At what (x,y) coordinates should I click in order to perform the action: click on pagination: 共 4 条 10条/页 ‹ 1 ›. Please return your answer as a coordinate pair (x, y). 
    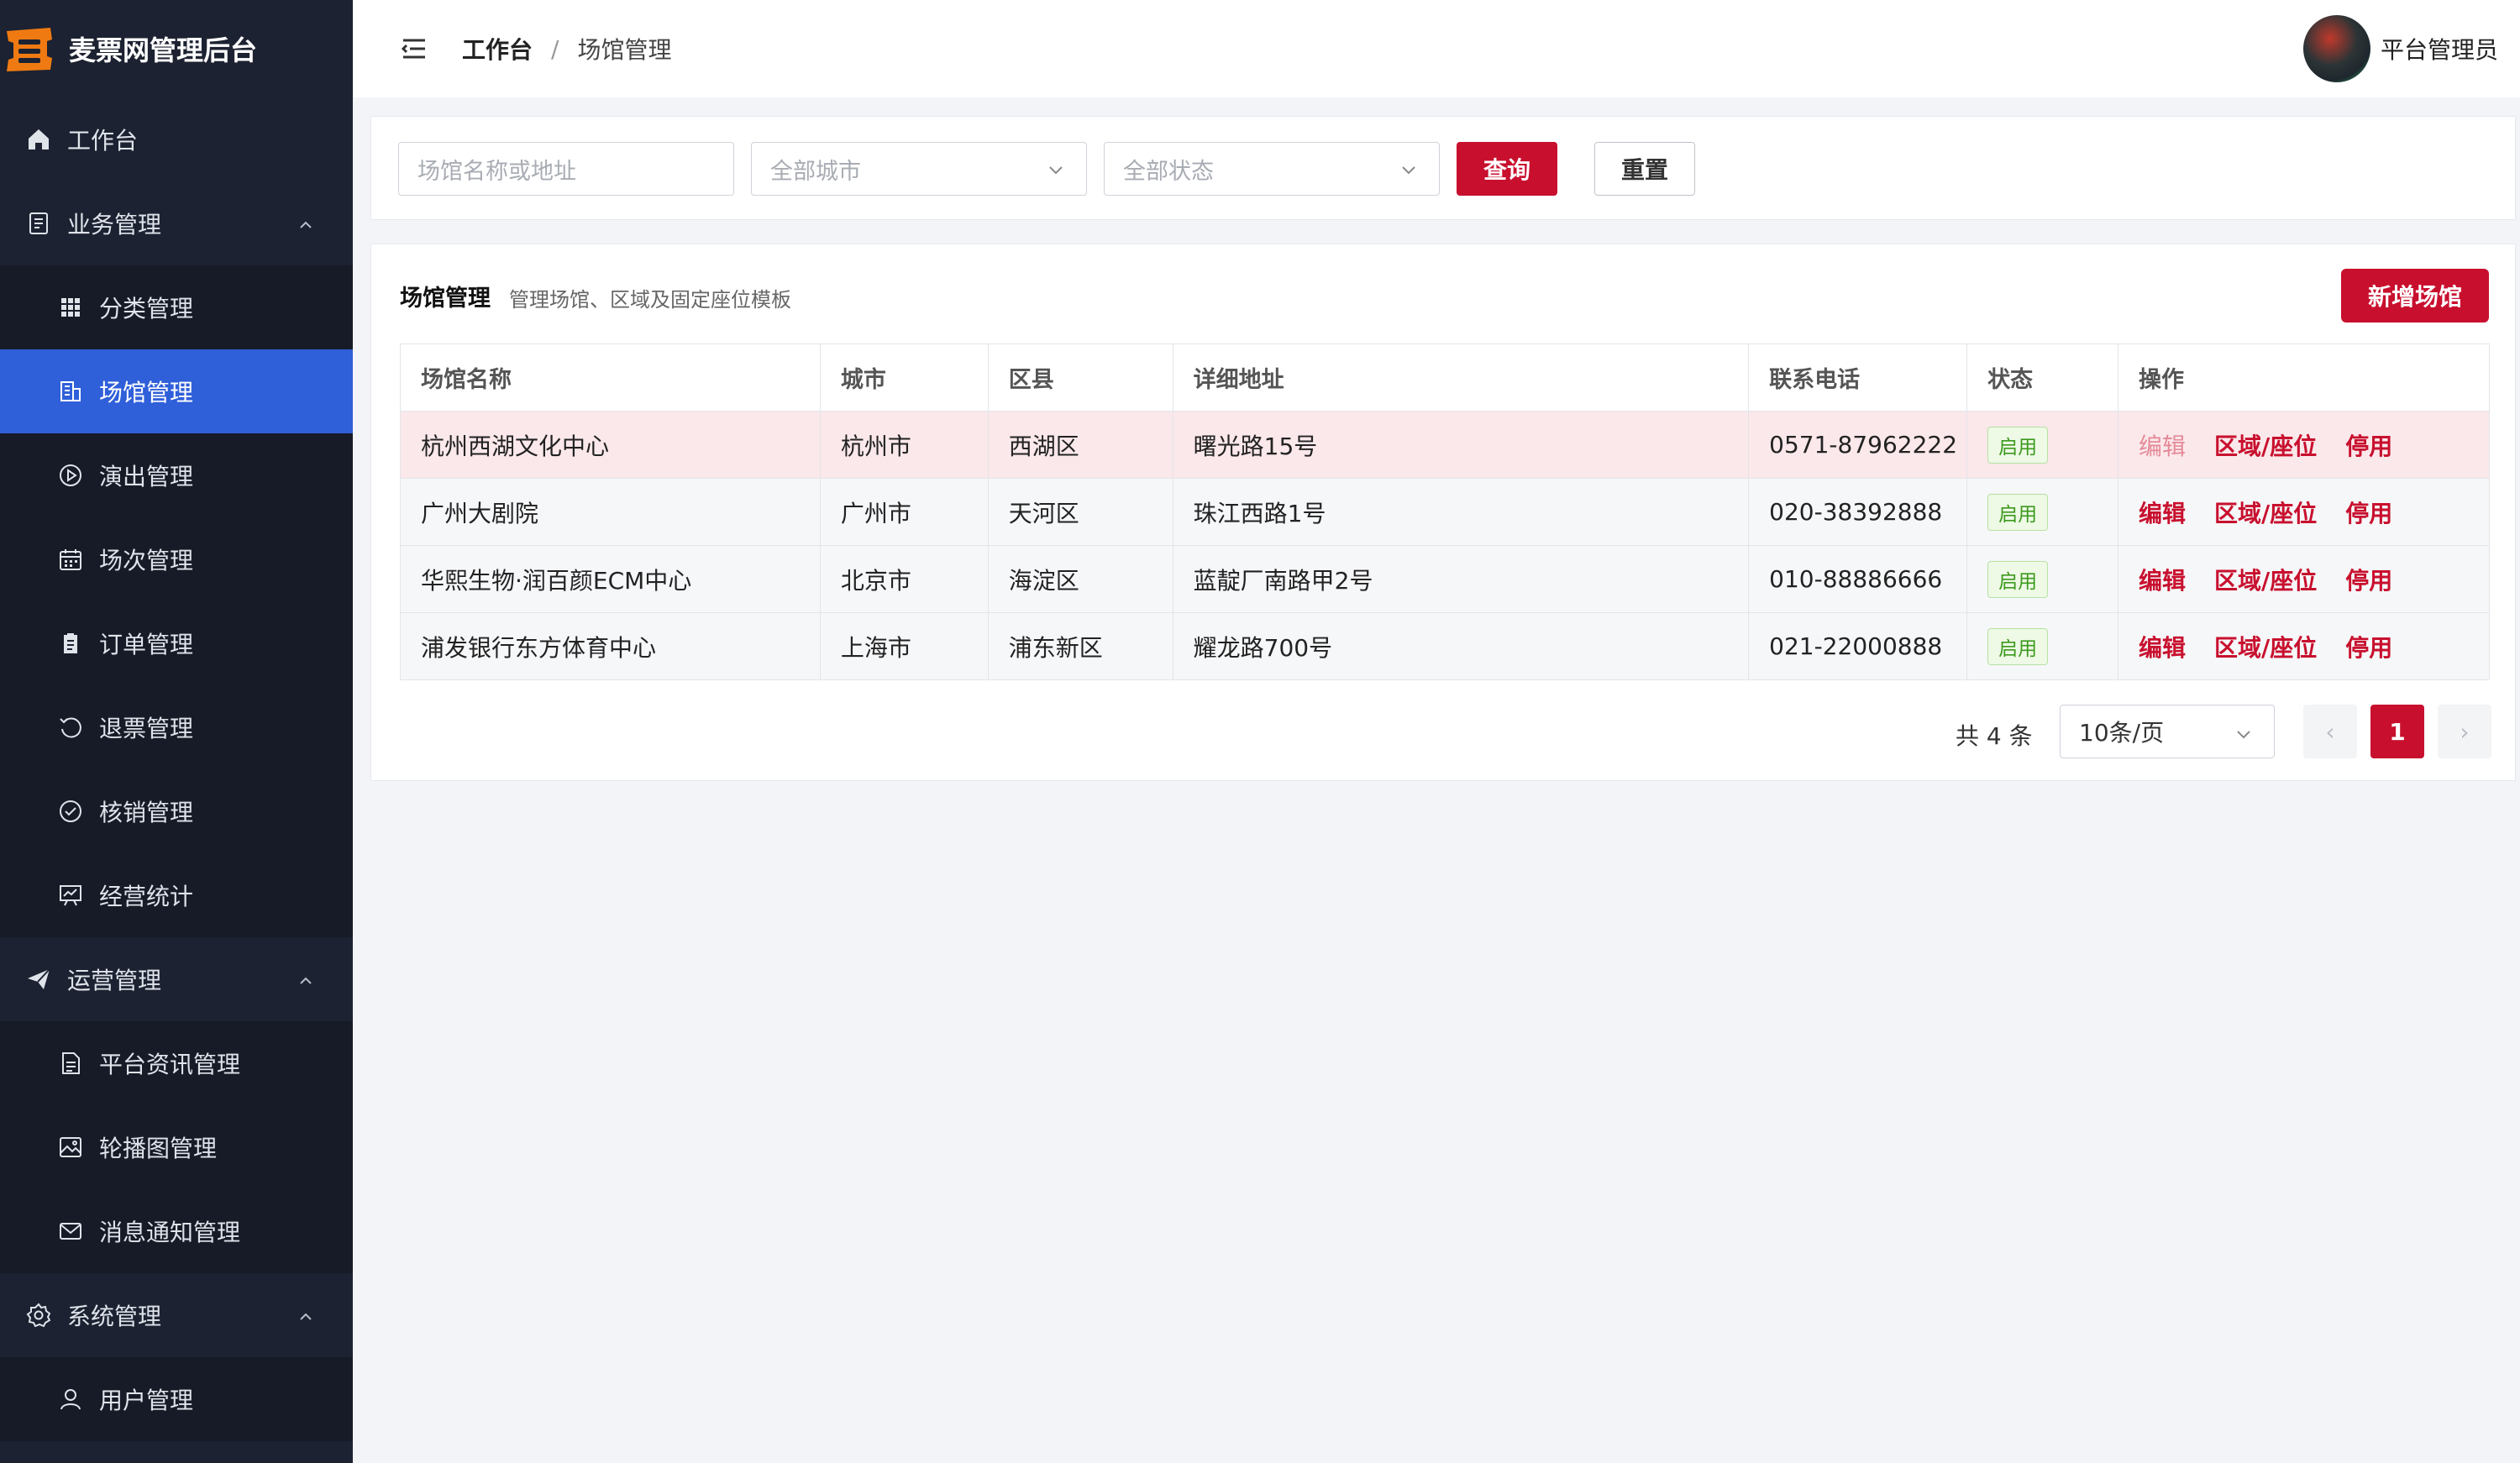
    Looking at the image, I should click on (1444, 732).